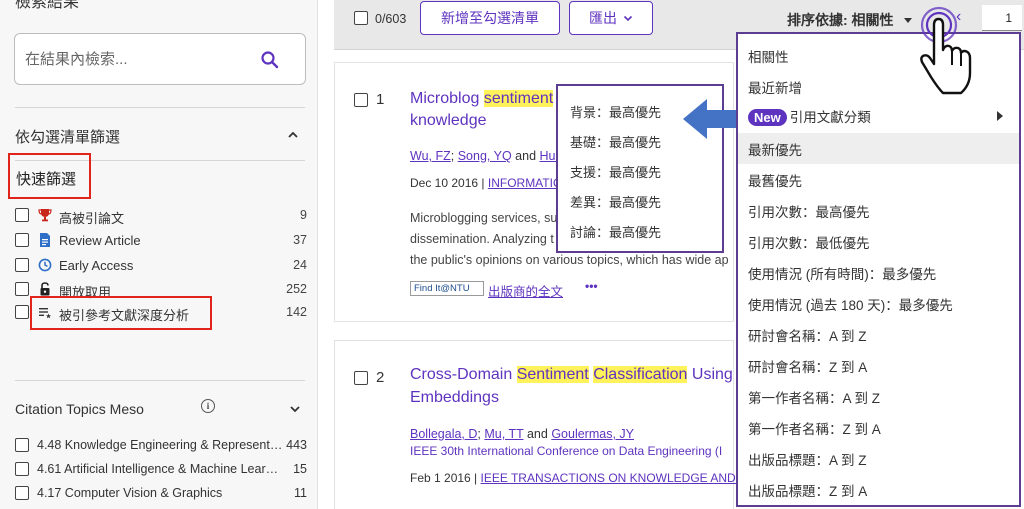  I want to click on button-label: 匯出, so click(603, 18).